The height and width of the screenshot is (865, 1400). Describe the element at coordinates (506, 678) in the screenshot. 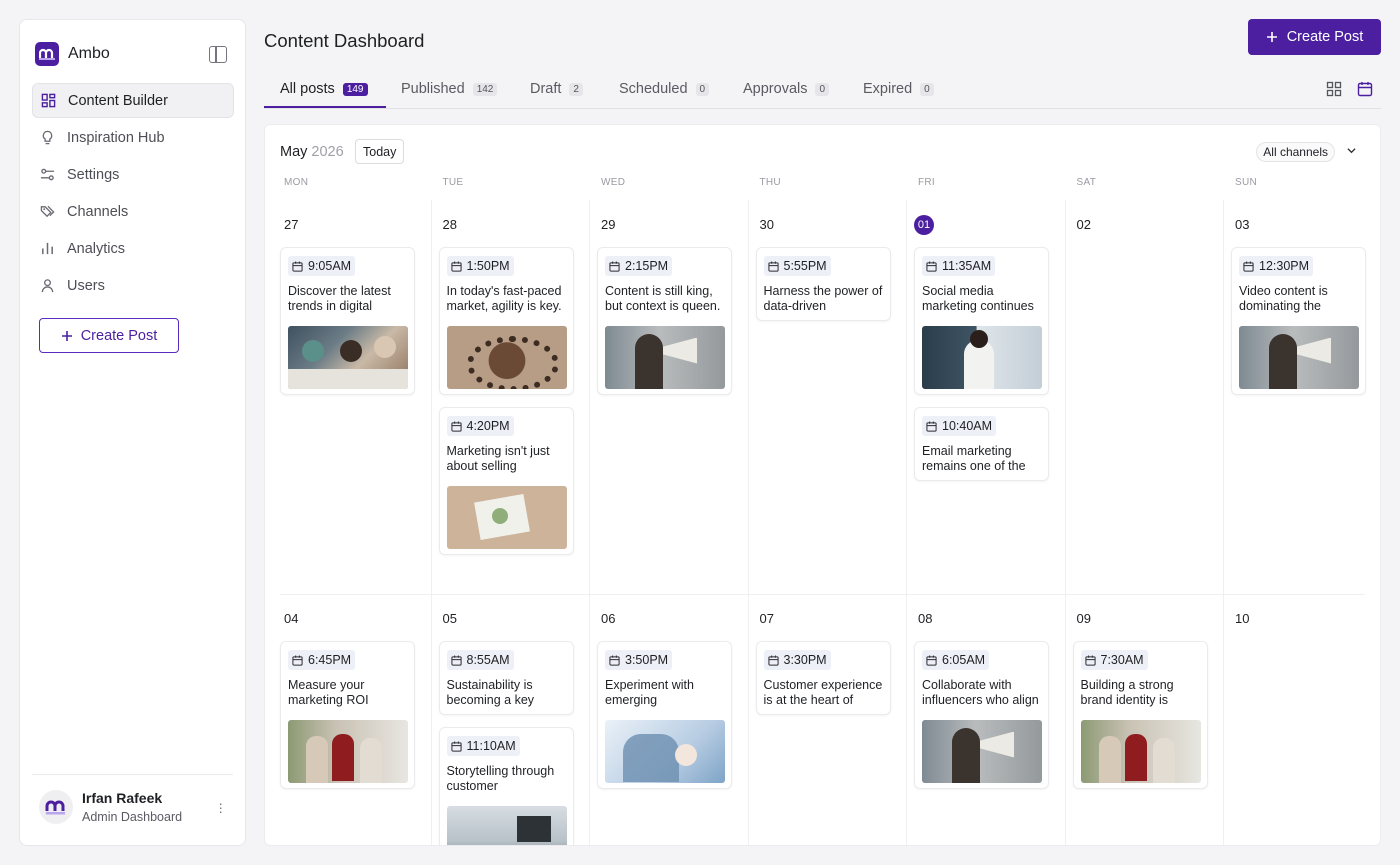

I see `post-card: 8:55AM Sustainability is becoming a key` at that location.